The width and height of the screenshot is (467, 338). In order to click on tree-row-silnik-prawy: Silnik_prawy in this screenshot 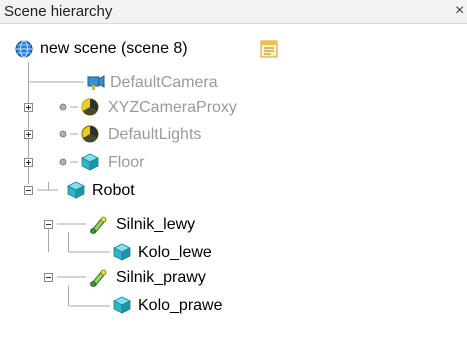, I will do `click(233, 278)`.